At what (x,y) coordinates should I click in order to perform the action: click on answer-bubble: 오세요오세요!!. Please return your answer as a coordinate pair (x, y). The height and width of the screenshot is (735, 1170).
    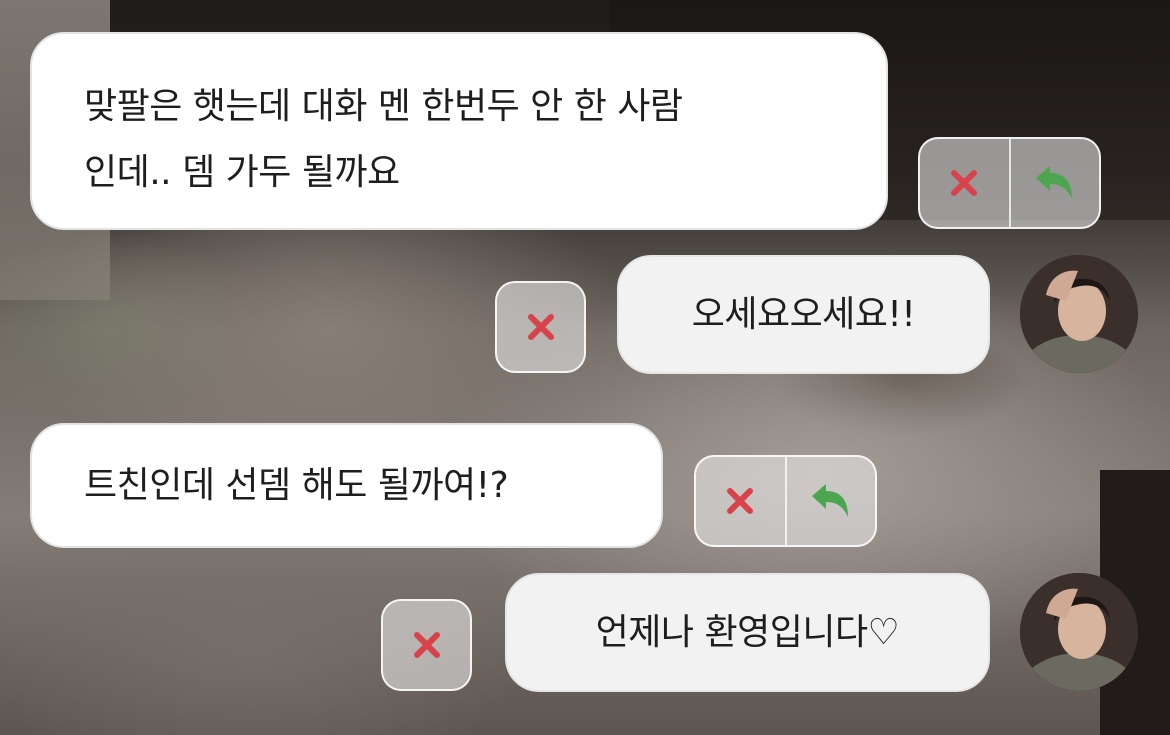
    Looking at the image, I should click on (803, 314).